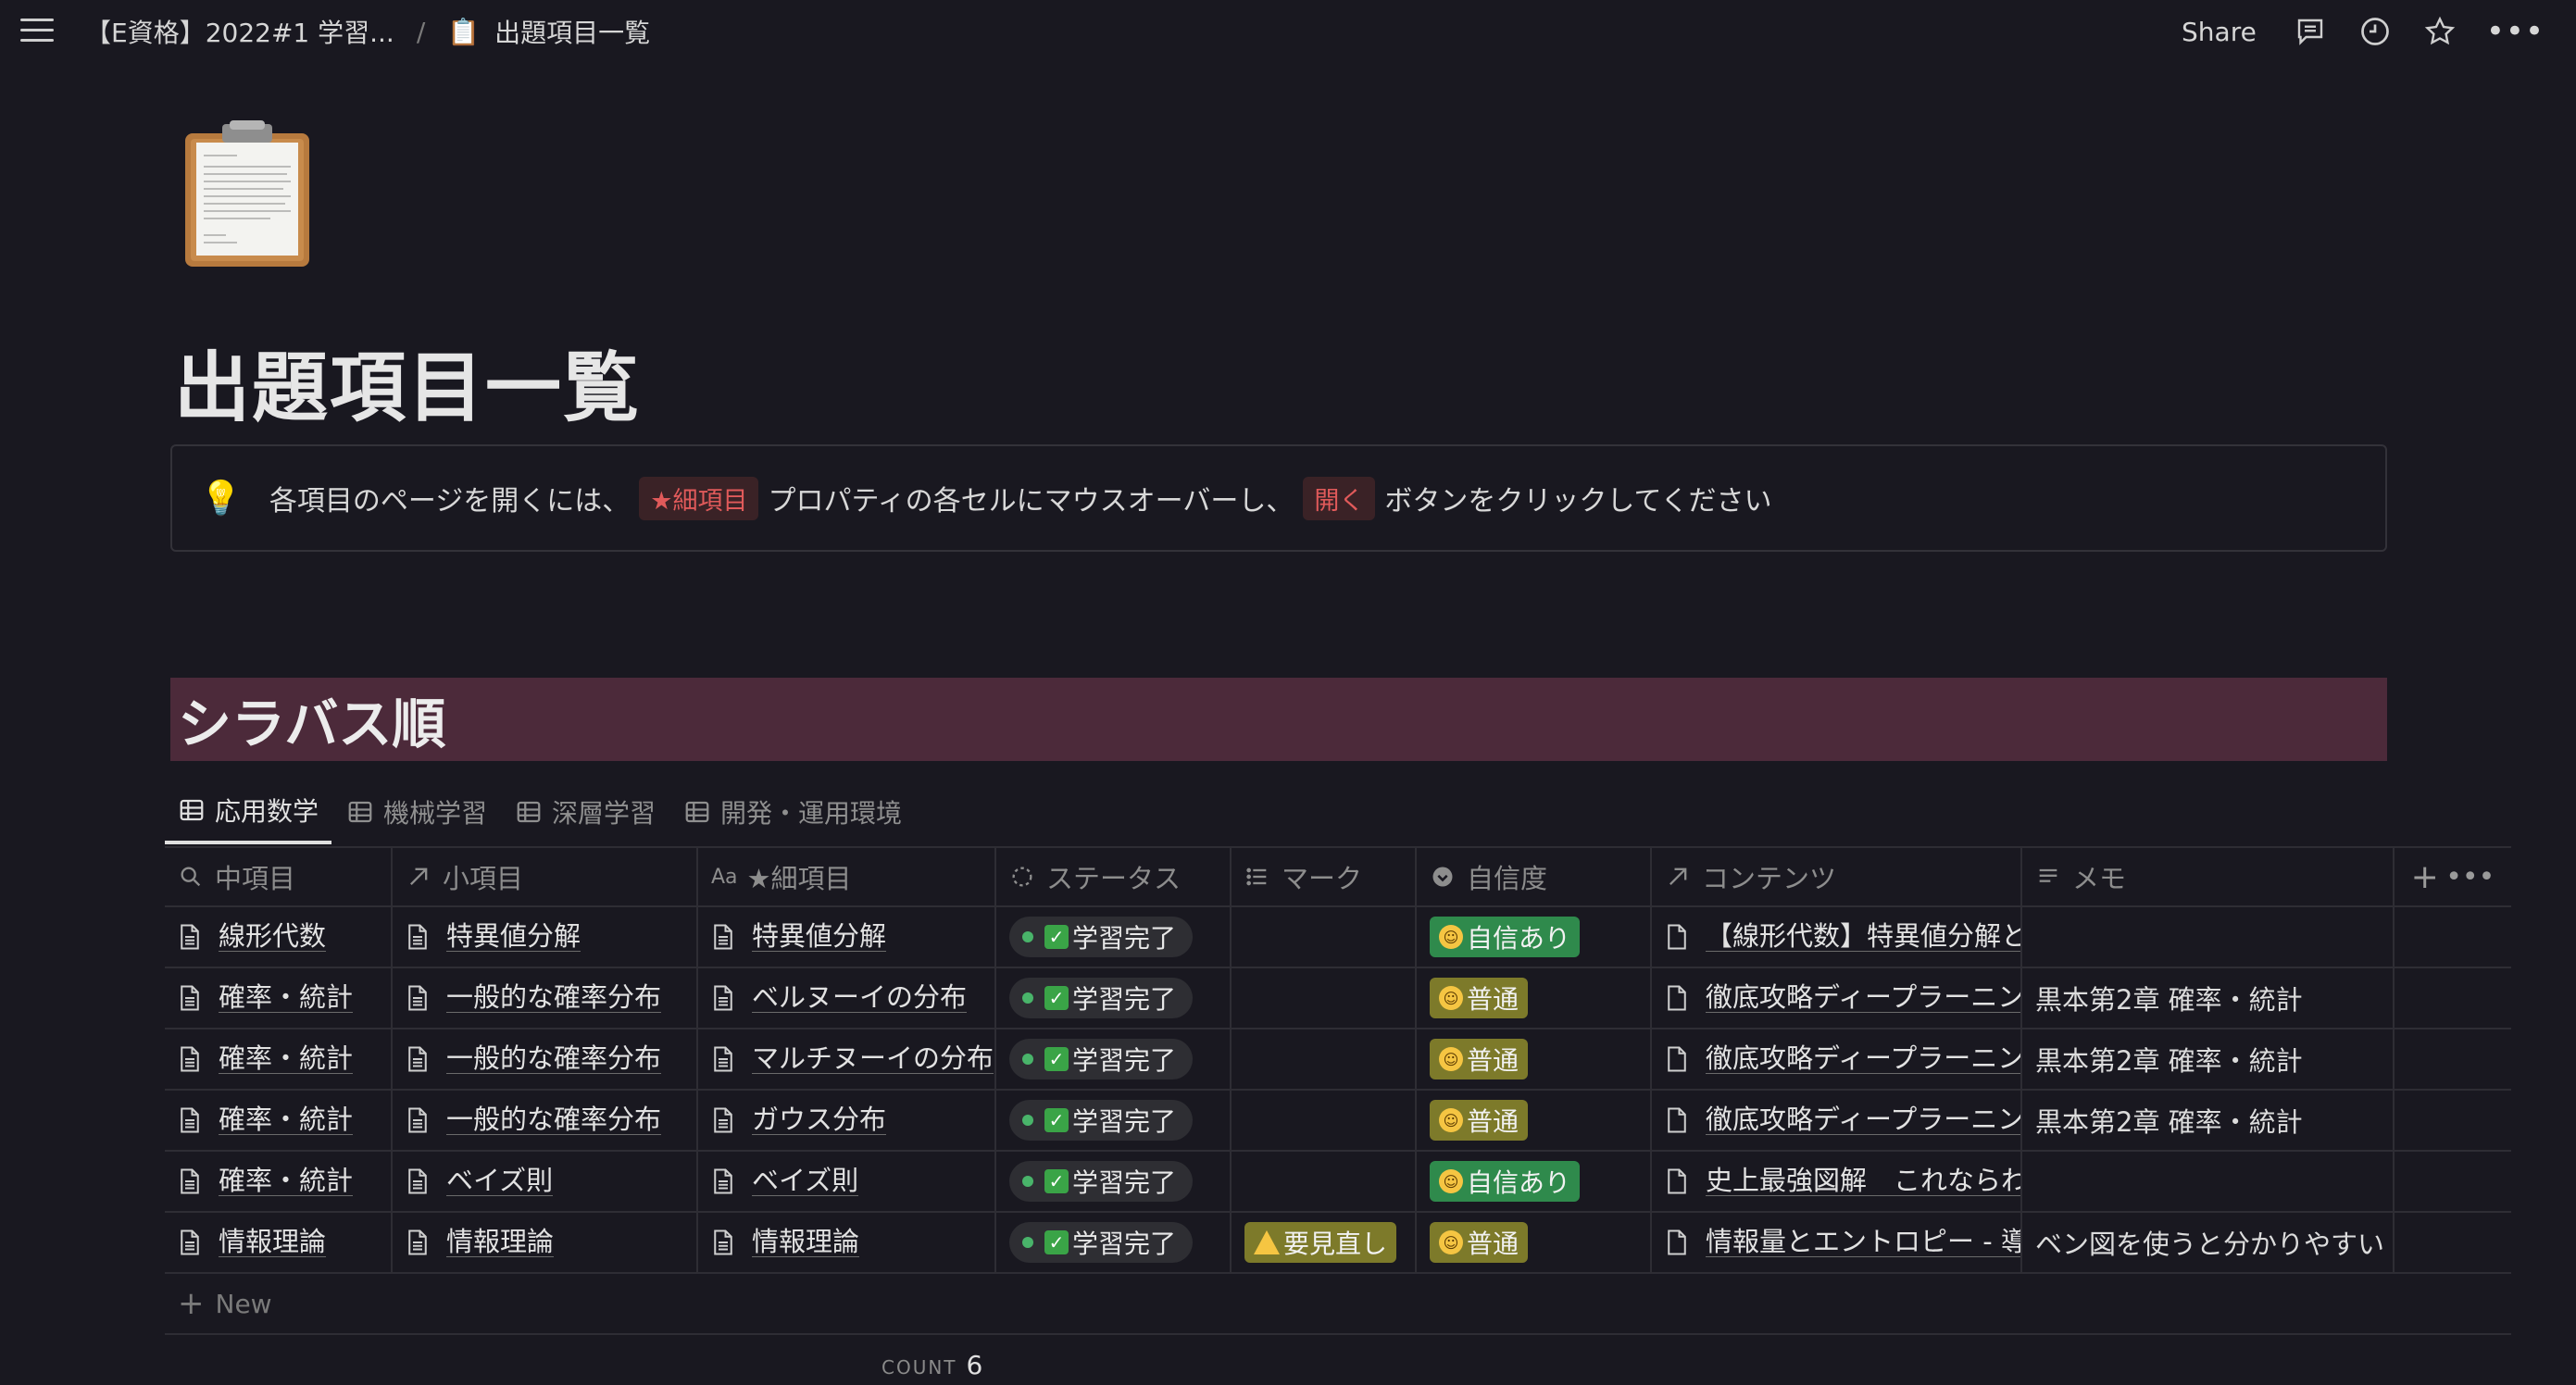 The width and height of the screenshot is (2576, 1385). I want to click on cell-detail: ベイズ則, so click(847, 1181).